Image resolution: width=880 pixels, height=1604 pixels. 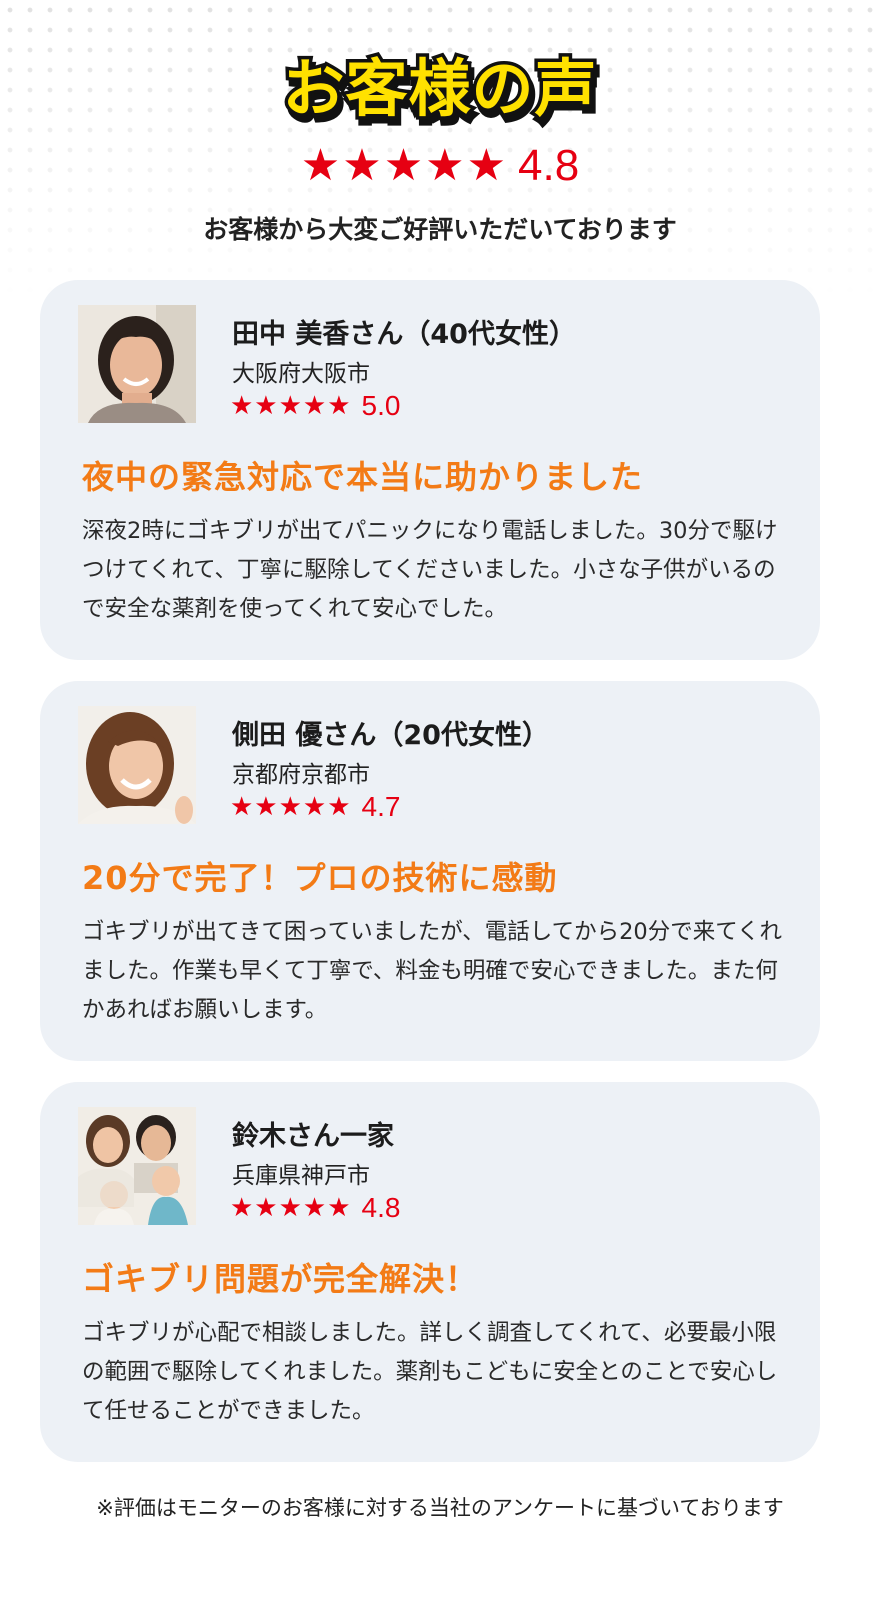 I want to click on footnote: ※評価はモニターのお客様に対する当社のアンケートに基づいております, so click(x=440, y=1508).